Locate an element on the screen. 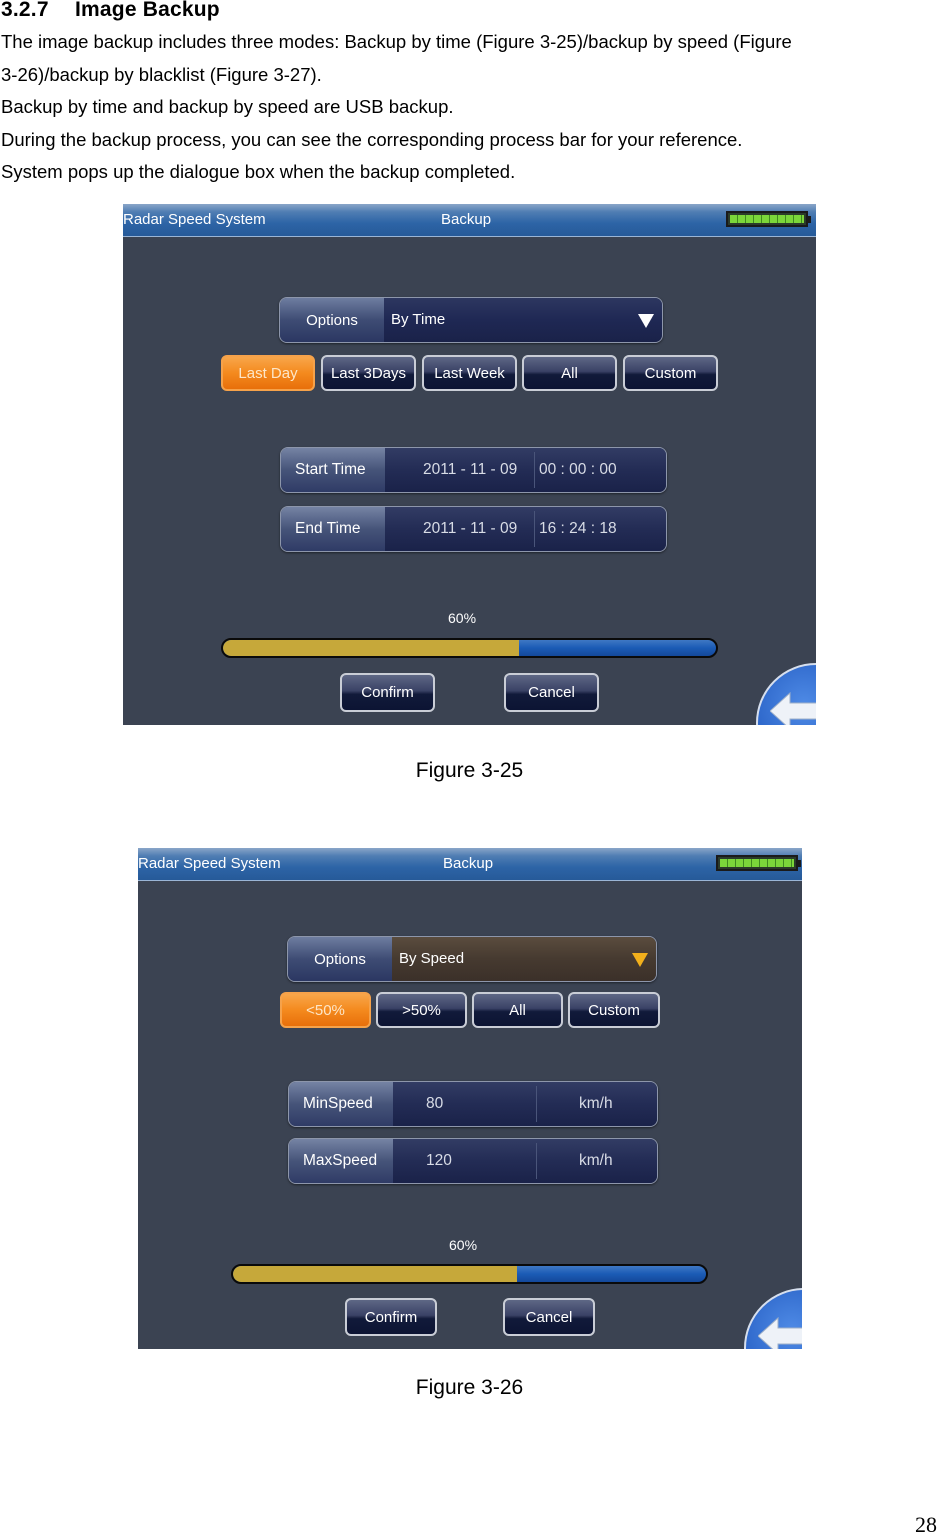  options-dropdown: Options By Speed is located at coordinates (472, 959).